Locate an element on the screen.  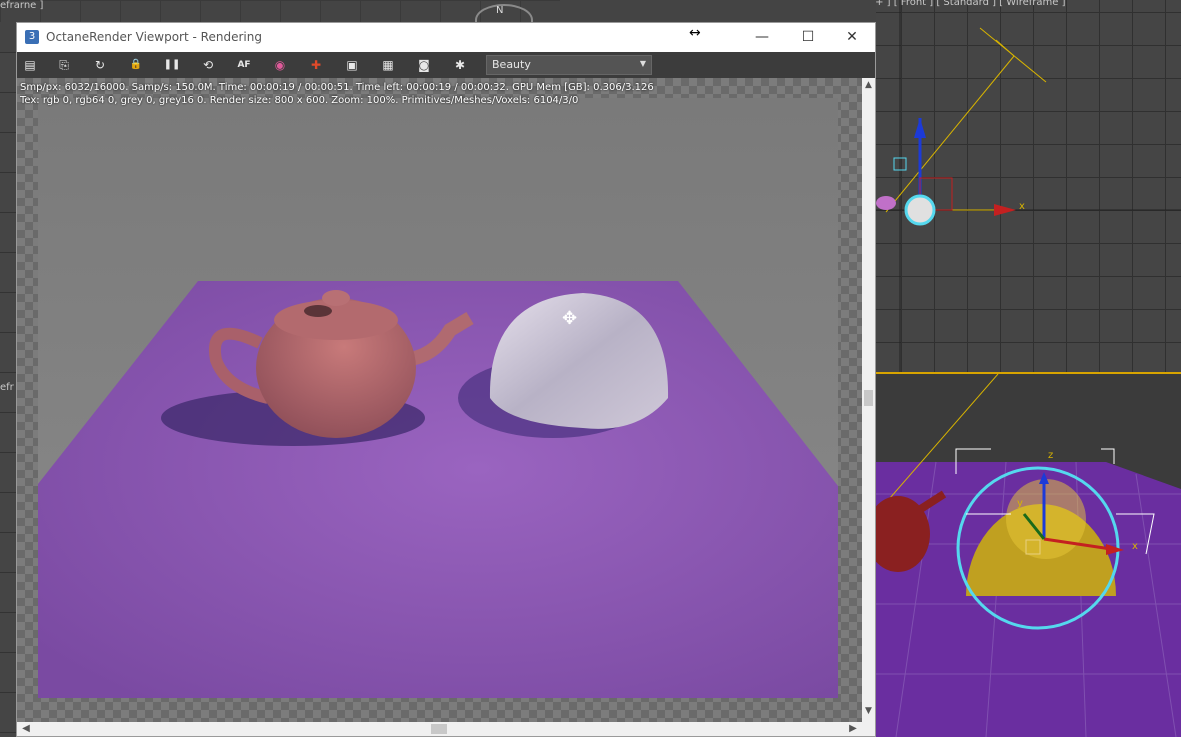
settings-gear-icon: ✱ is located at coordinates (460, 65).